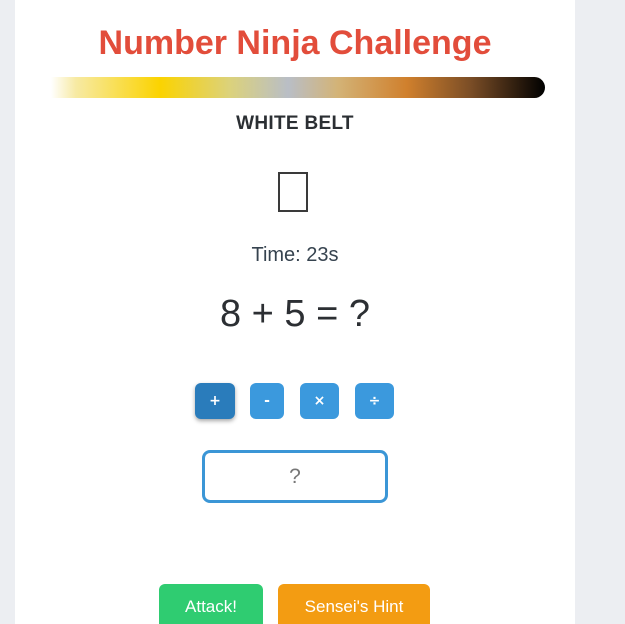 This screenshot has height=624, width=625. Describe the element at coordinates (319, 401) in the screenshot. I see `operator-multiply-button: ×` at that location.